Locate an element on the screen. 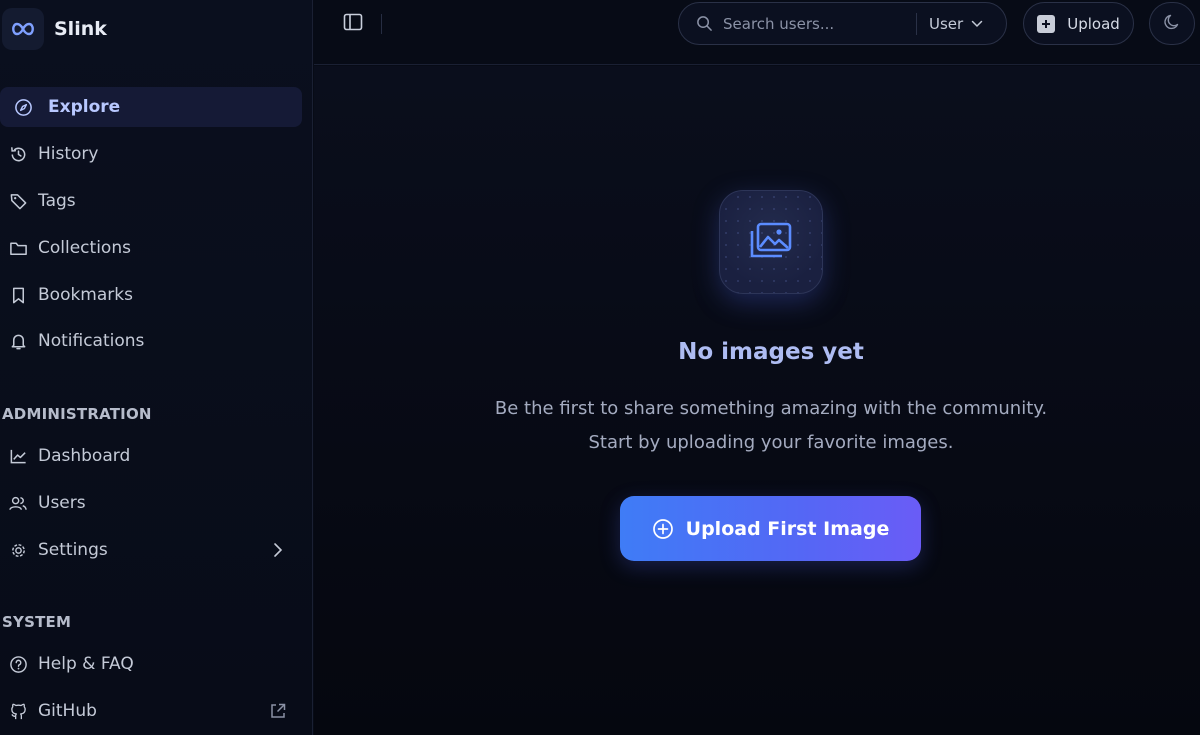 This screenshot has height=735, width=1200. upload-button: Upload is located at coordinates (1078, 23).